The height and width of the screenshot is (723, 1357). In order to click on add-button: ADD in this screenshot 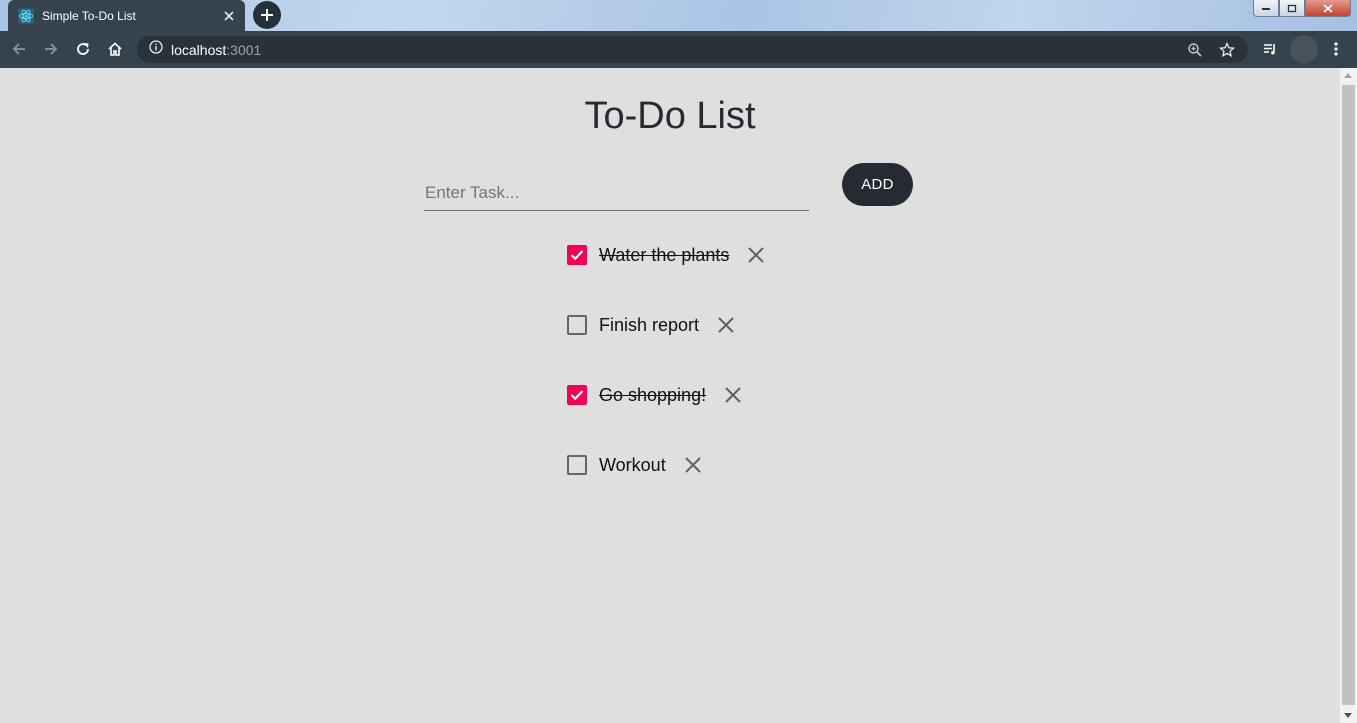, I will do `click(877, 184)`.